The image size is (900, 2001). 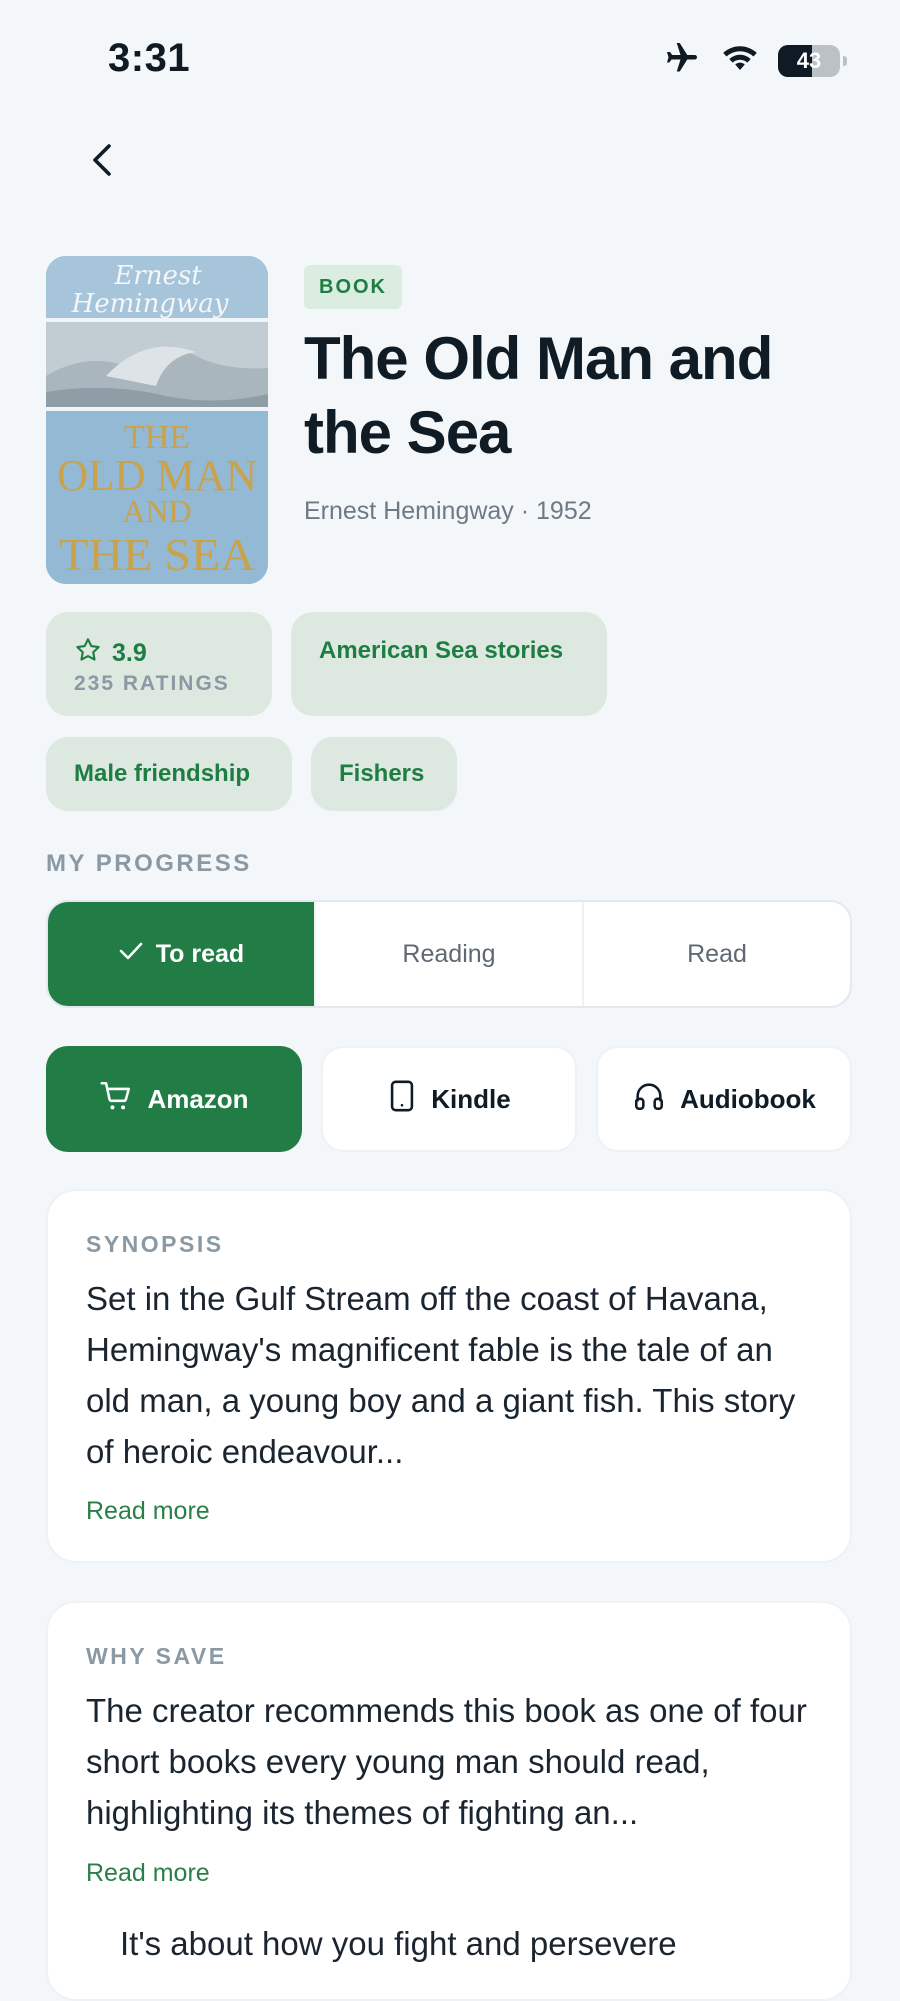 What do you see at coordinates (748, 1098) in the screenshot?
I see `audiobook-button-label: Audiobook` at bounding box center [748, 1098].